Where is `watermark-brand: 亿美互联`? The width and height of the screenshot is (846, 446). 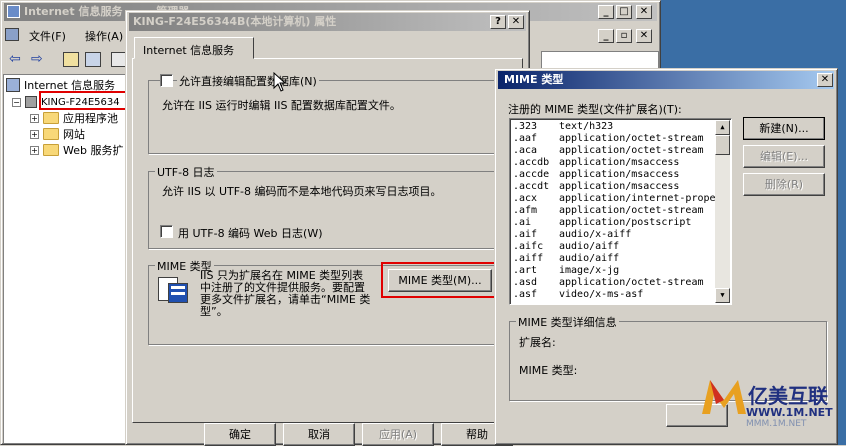
watermark-brand: 亿美互联 is located at coordinates (788, 396).